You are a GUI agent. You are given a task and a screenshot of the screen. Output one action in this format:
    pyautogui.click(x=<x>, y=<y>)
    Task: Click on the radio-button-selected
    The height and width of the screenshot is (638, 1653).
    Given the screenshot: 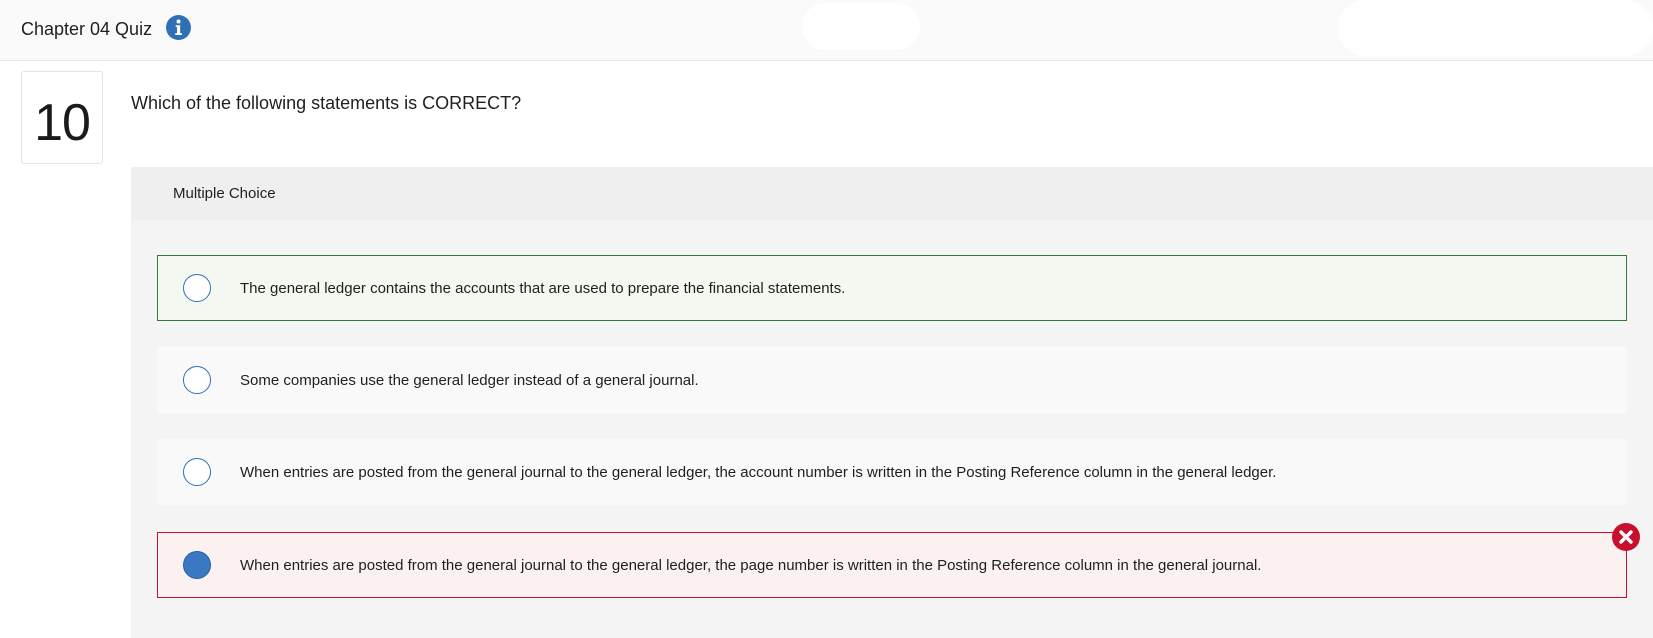 What is the action you would take?
    pyautogui.click(x=197, y=565)
    